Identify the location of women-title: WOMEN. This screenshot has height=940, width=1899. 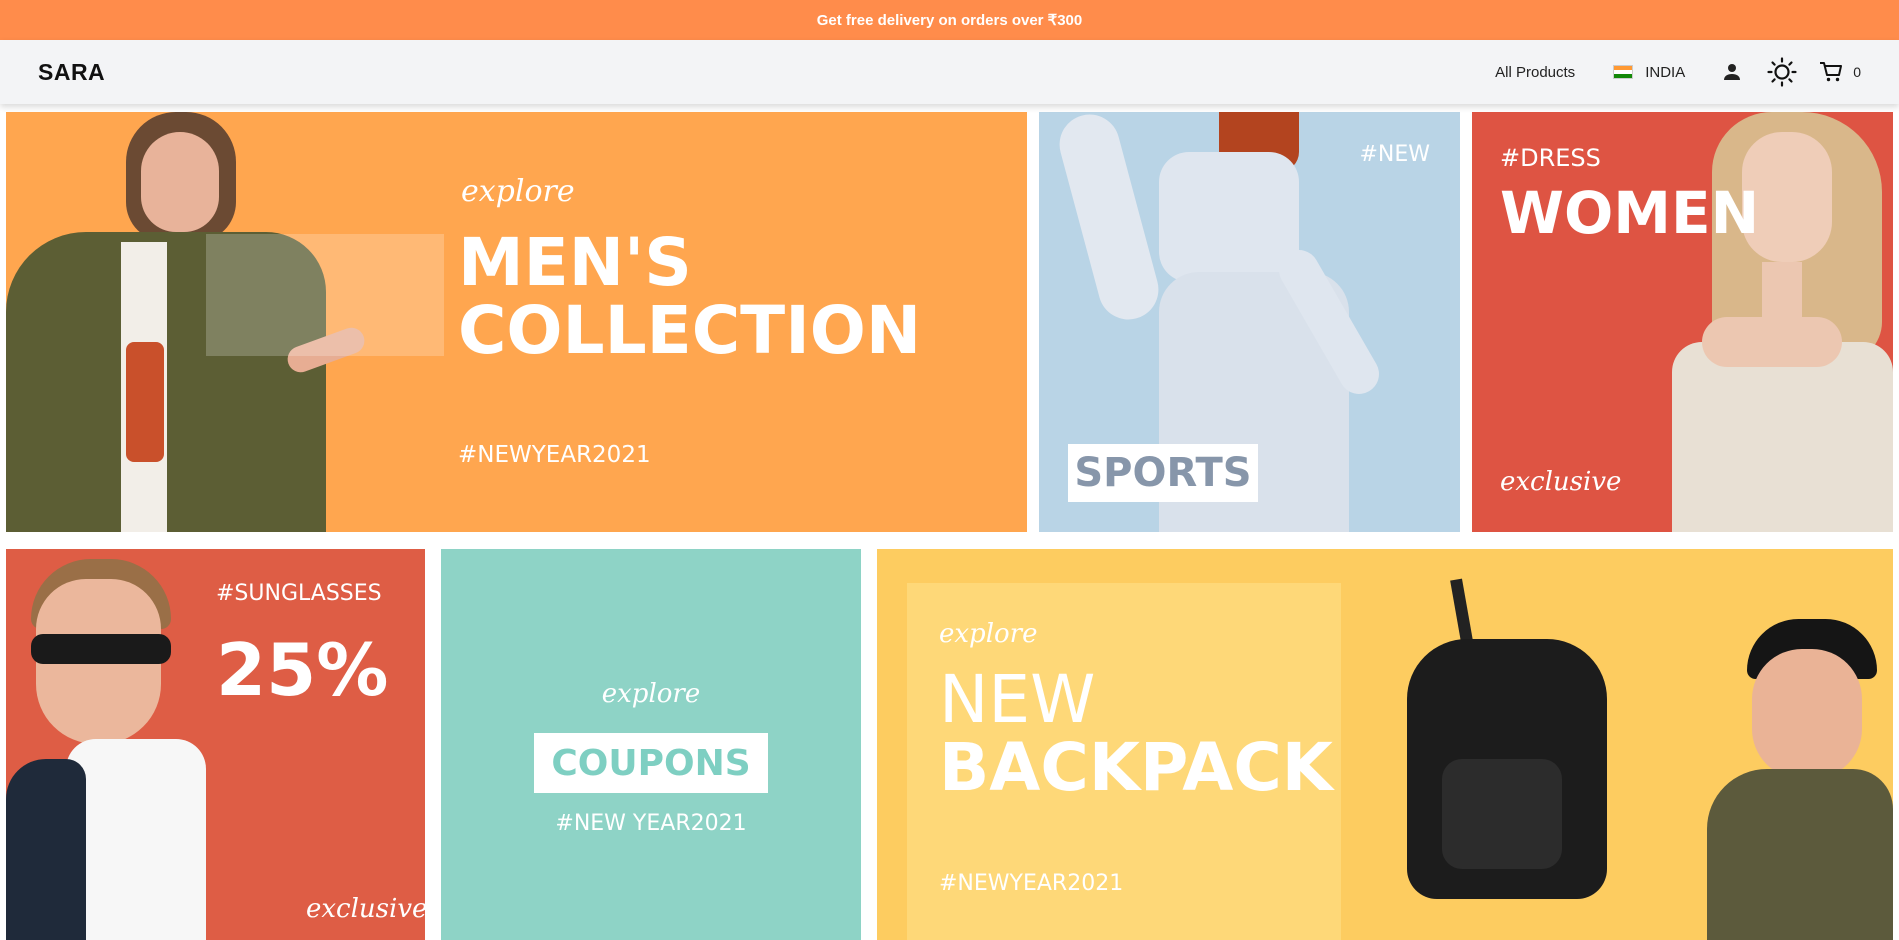
(1630, 213).